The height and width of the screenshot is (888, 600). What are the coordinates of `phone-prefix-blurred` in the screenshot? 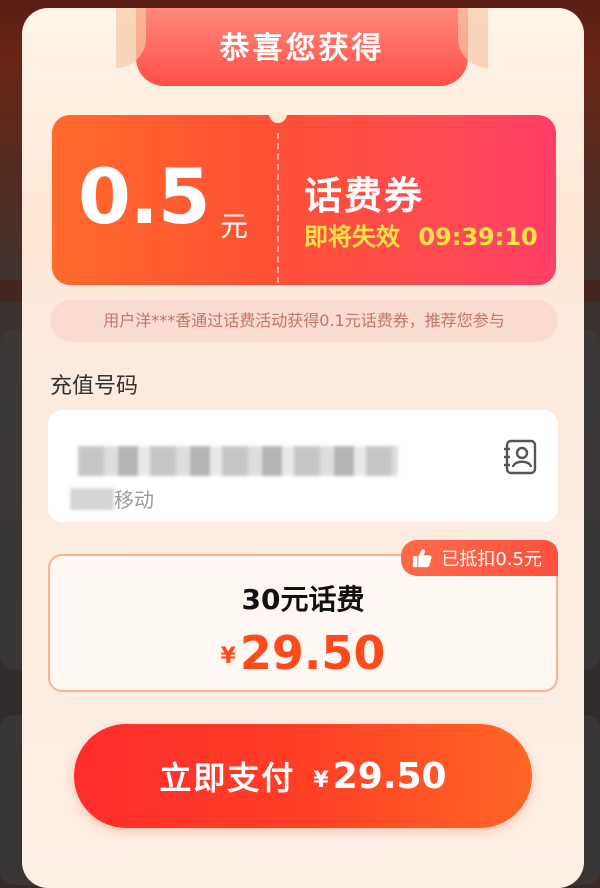 It's located at (92, 499).